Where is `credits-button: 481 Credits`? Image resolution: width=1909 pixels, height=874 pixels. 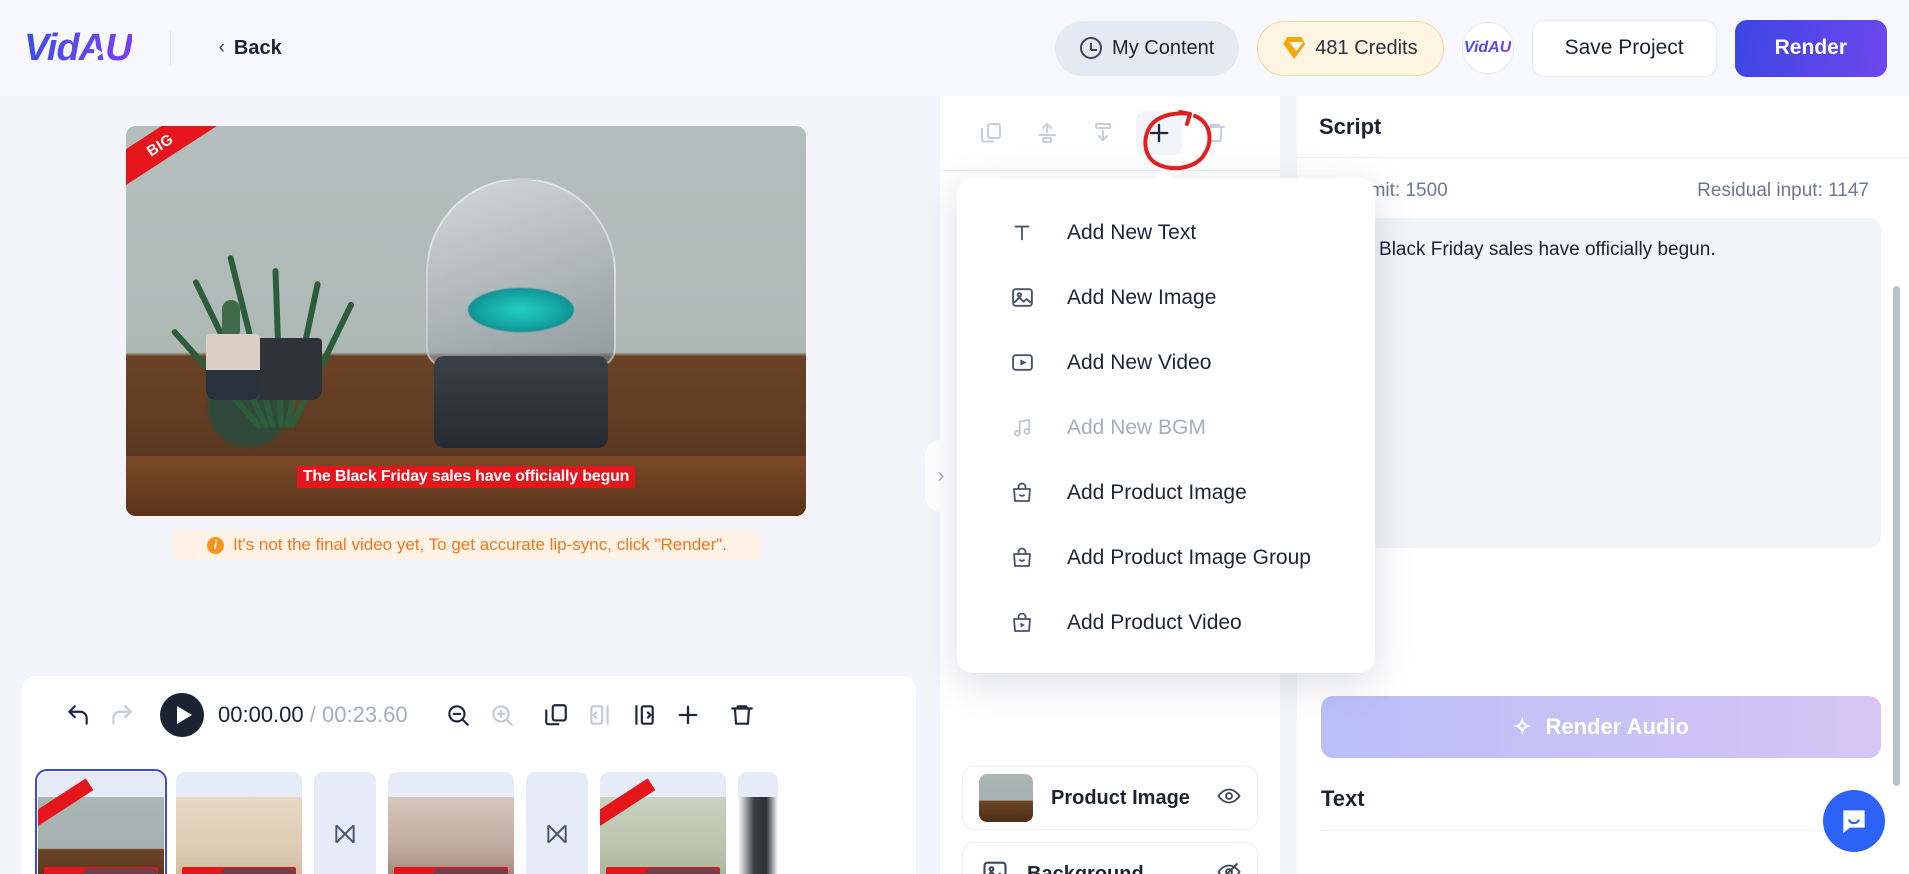
credits-button: 481 Credits is located at coordinates (1350, 48).